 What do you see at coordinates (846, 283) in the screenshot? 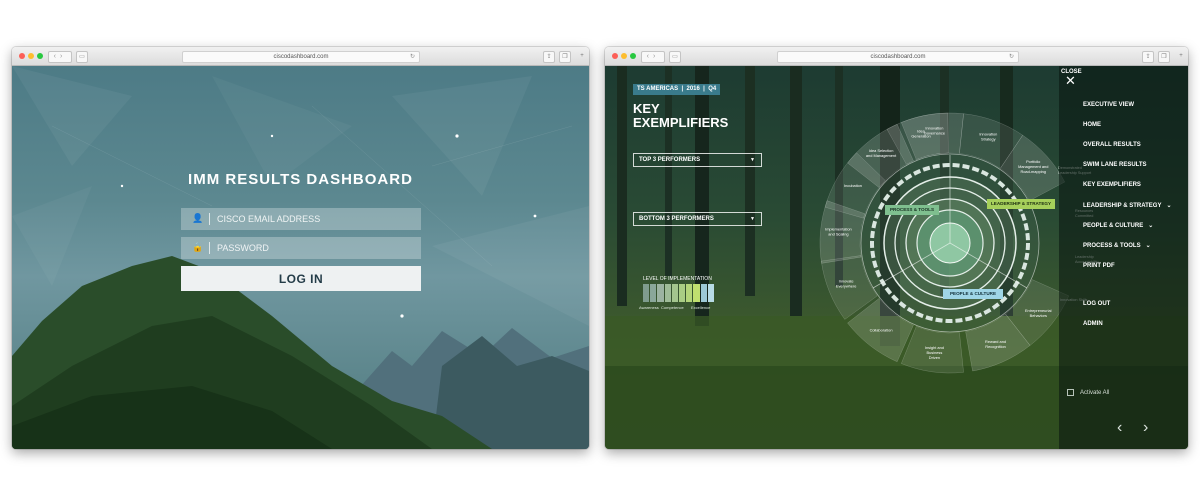
I see `wheel-segment-label: Innovate Everywhere` at bounding box center [846, 283].